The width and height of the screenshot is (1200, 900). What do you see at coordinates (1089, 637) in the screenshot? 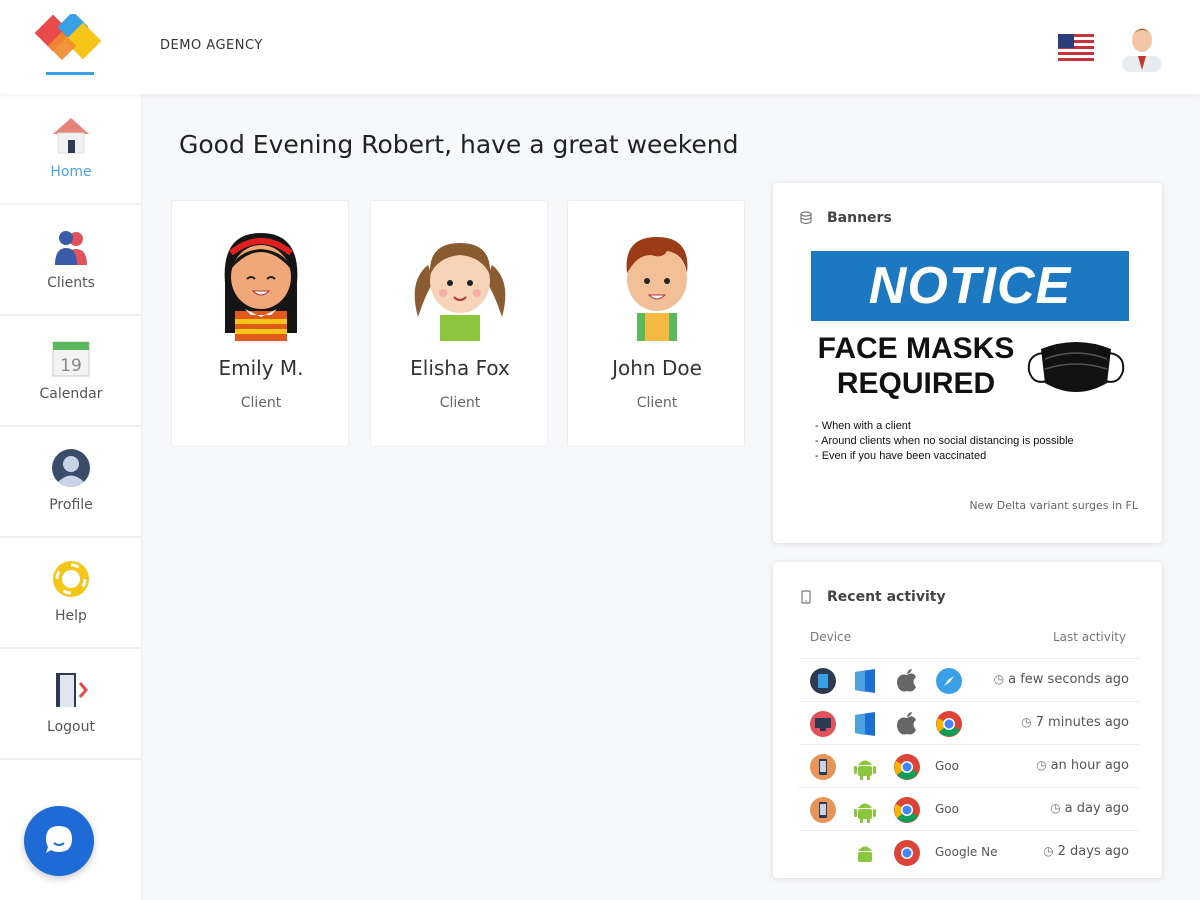
I see `column-header-last-activity: Last activity` at bounding box center [1089, 637].